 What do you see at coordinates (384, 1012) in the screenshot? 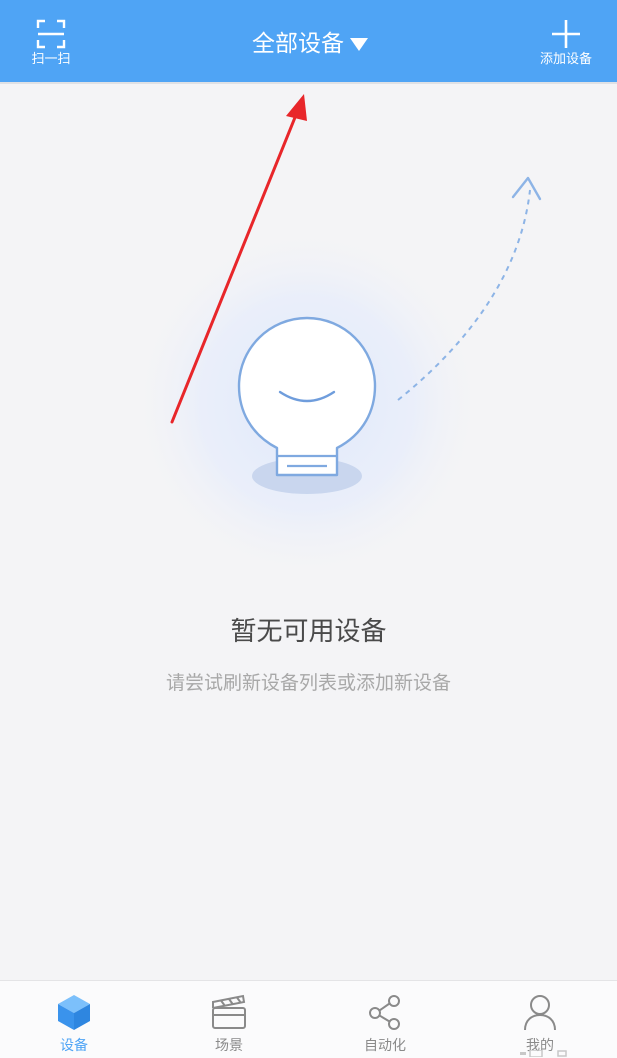
I see `share-nodes-icon` at bounding box center [384, 1012].